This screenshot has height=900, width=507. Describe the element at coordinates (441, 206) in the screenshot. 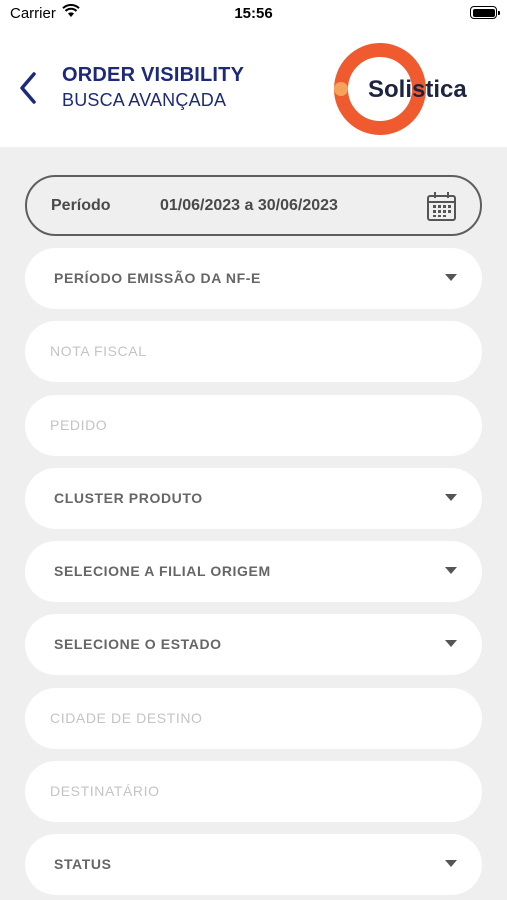

I see `calendar-icon` at that location.